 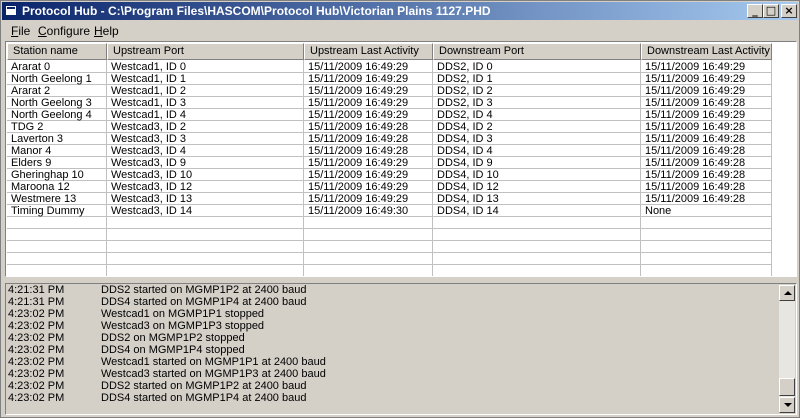 I want to click on minimize-button: _, so click(x=755, y=11).